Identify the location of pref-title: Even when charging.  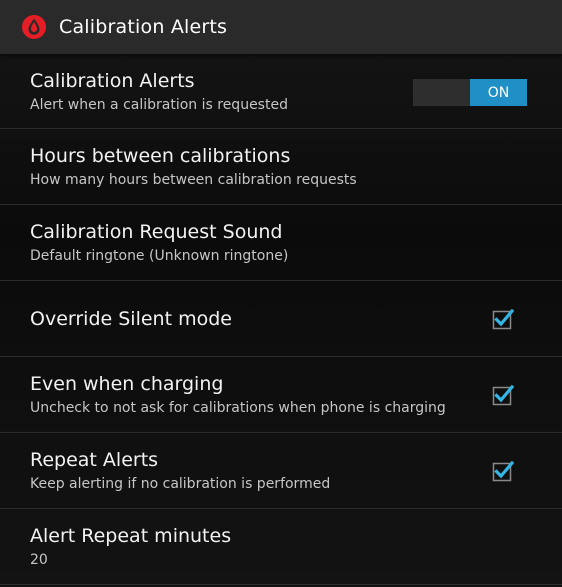
(127, 384).